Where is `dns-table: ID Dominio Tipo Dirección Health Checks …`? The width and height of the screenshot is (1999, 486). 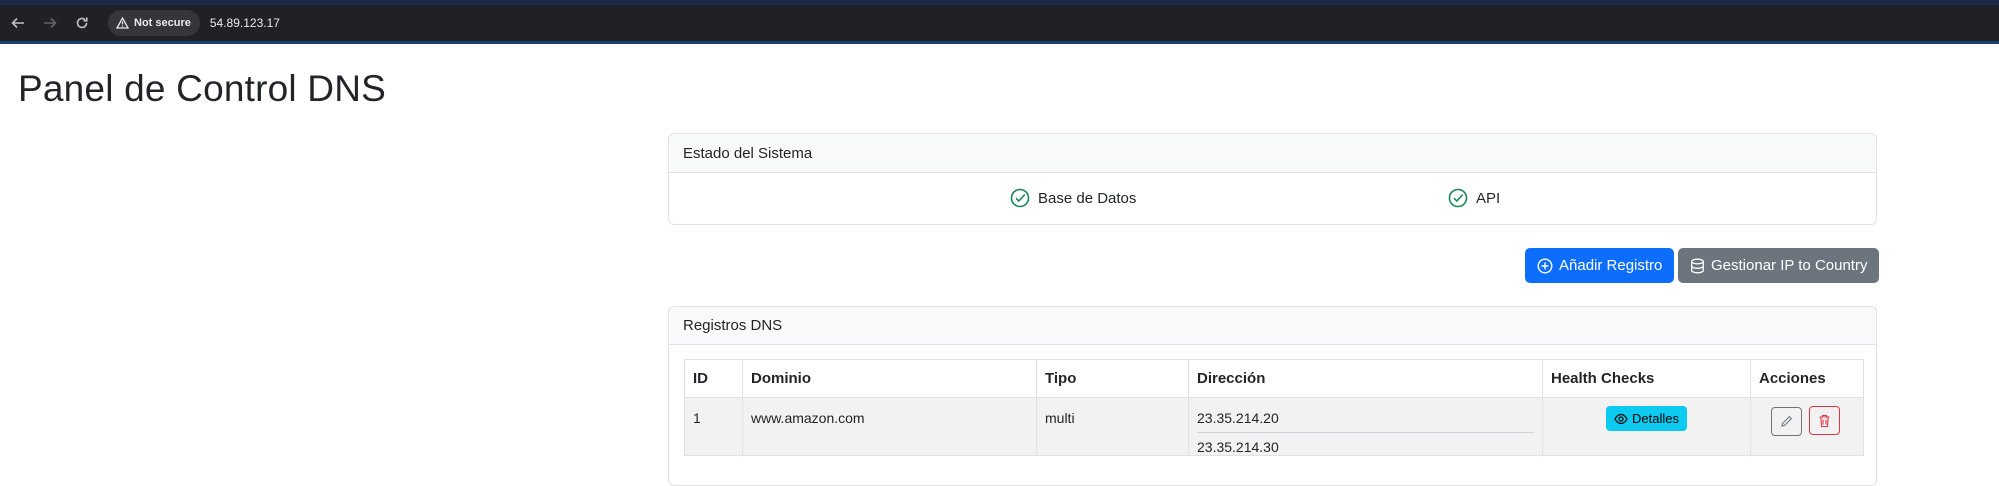 dns-table: ID Dominio Tipo Dirección Health Checks … is located at coordinates (1274, 407).